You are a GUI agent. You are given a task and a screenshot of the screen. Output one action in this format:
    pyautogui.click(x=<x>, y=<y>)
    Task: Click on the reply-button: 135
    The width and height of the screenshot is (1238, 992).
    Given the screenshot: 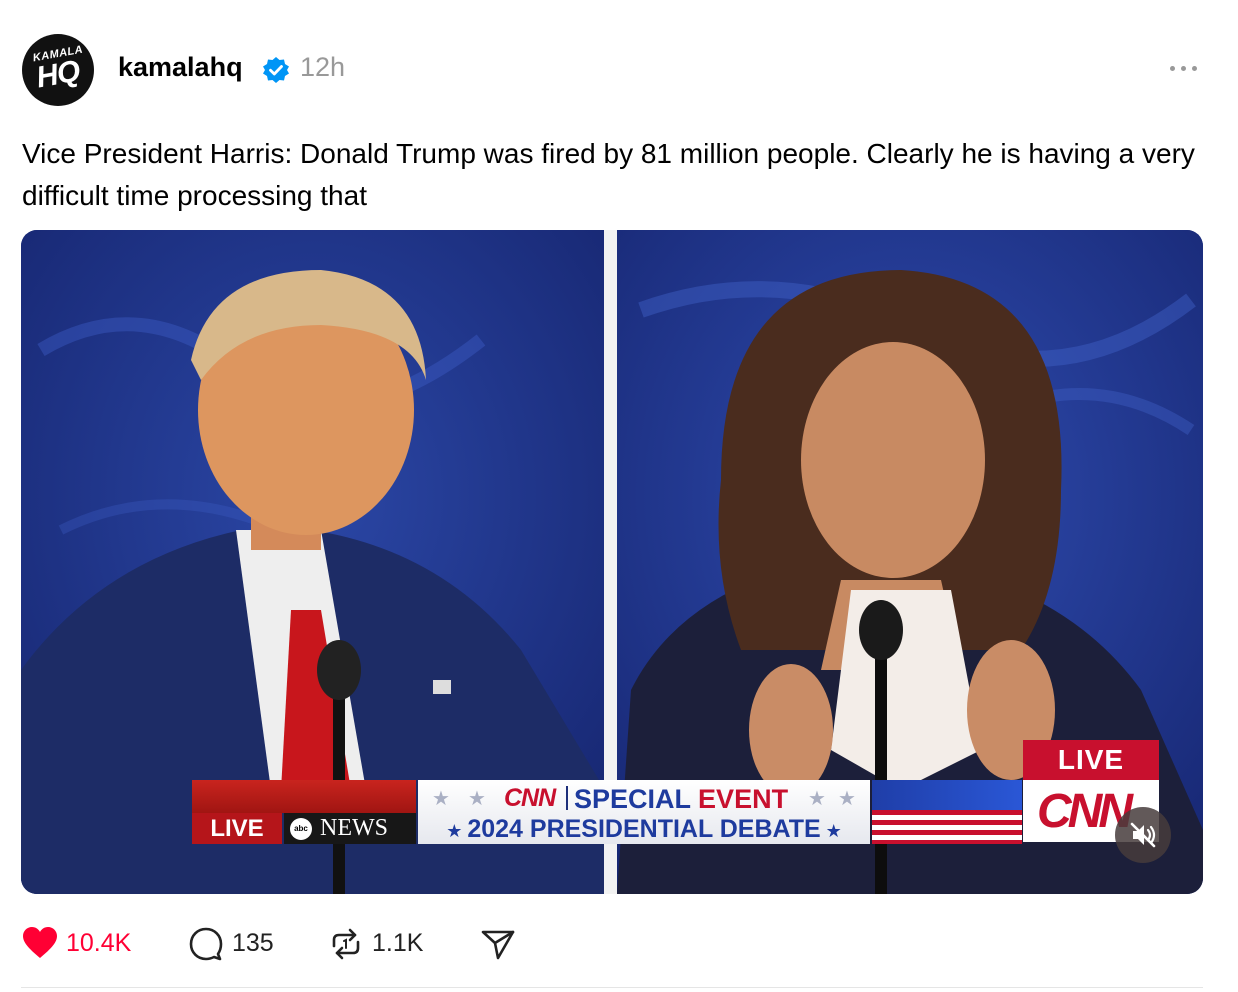 What is the action you would take?
    pyautogui.click(x=238, y=944)
    